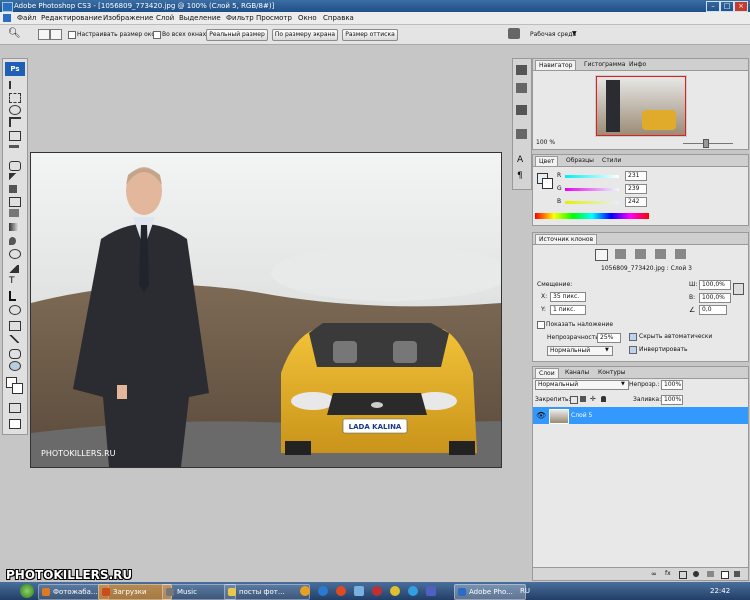 The height and width of the screenshot is (600, 750). What do you see at coordinates (592, 216) in the screenshot?
I see `color-spectrum-ramp` at bounding box center [592, 216].